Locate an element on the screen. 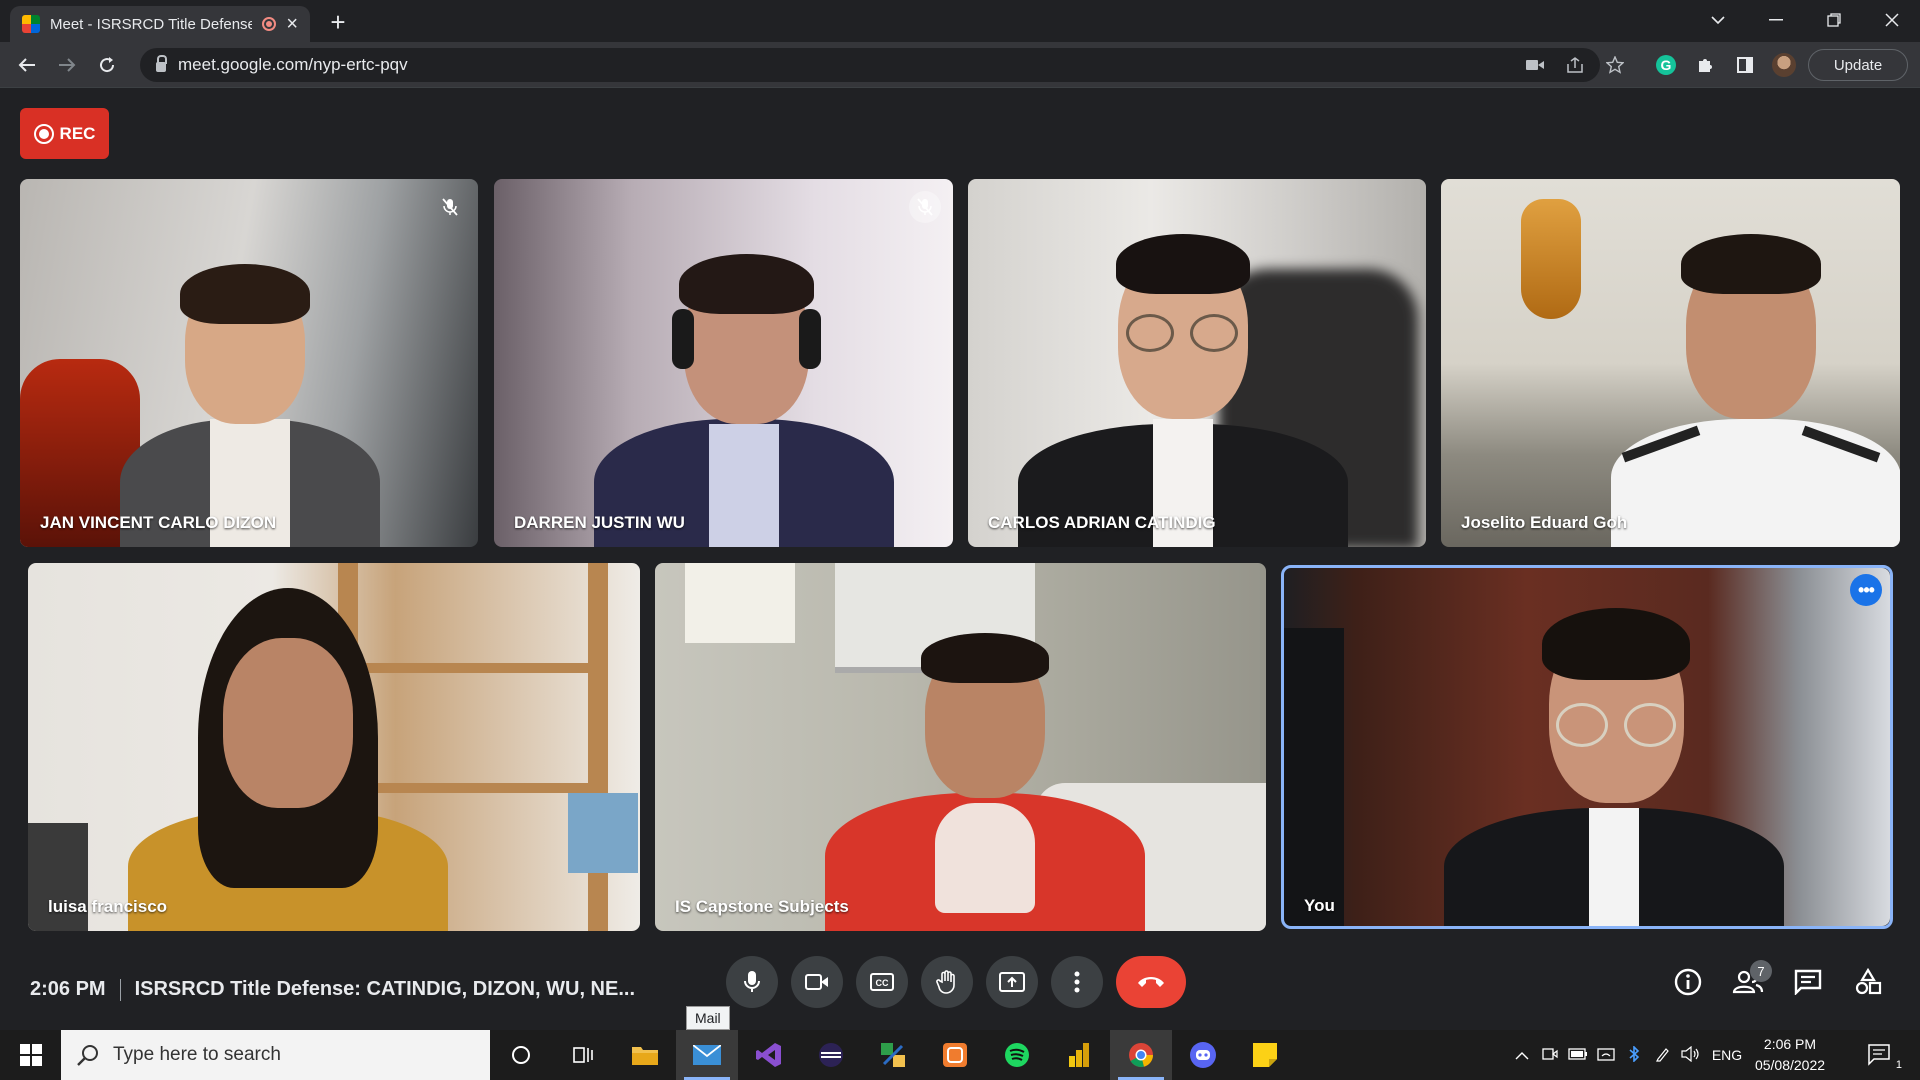 This screenshot has height=1080, width=1920. grammarly-extension-icon: G is located at coordinates (1666, 65).